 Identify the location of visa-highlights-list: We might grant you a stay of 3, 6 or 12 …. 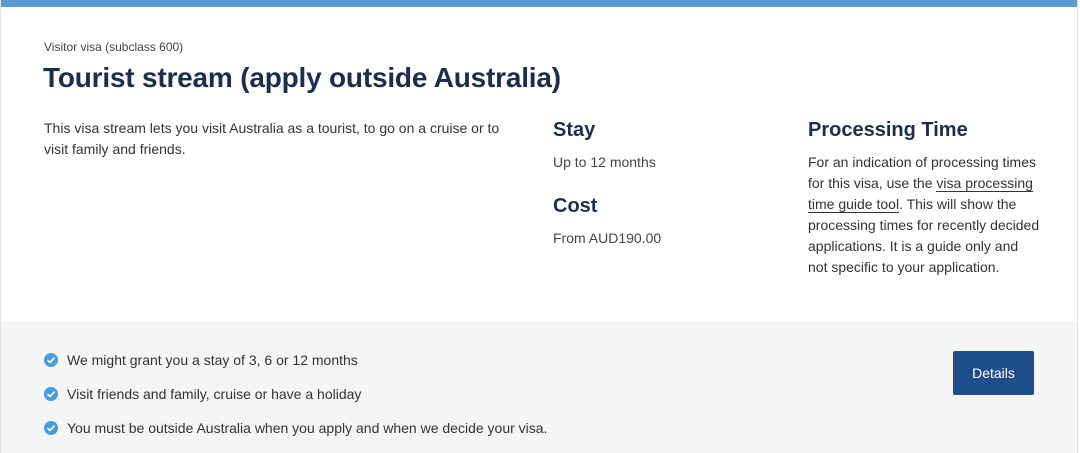
(295, 402).